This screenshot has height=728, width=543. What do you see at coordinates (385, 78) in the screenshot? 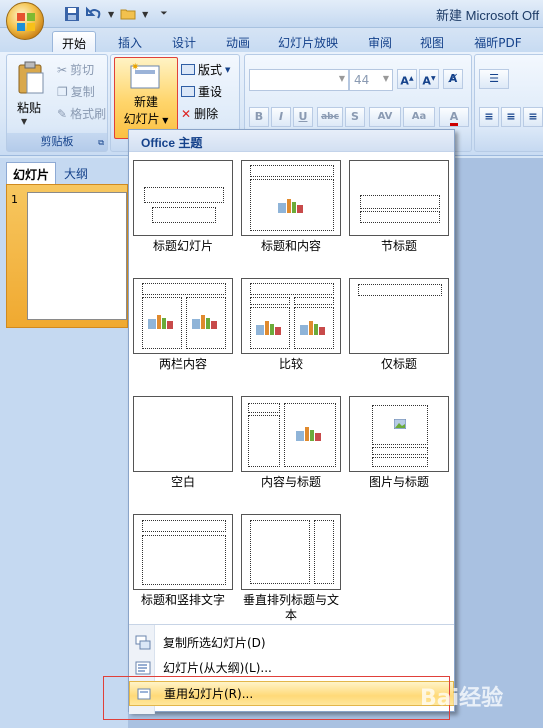
I see `font-size-dropdown-icon: ▼` at bounding box center [385, 78].